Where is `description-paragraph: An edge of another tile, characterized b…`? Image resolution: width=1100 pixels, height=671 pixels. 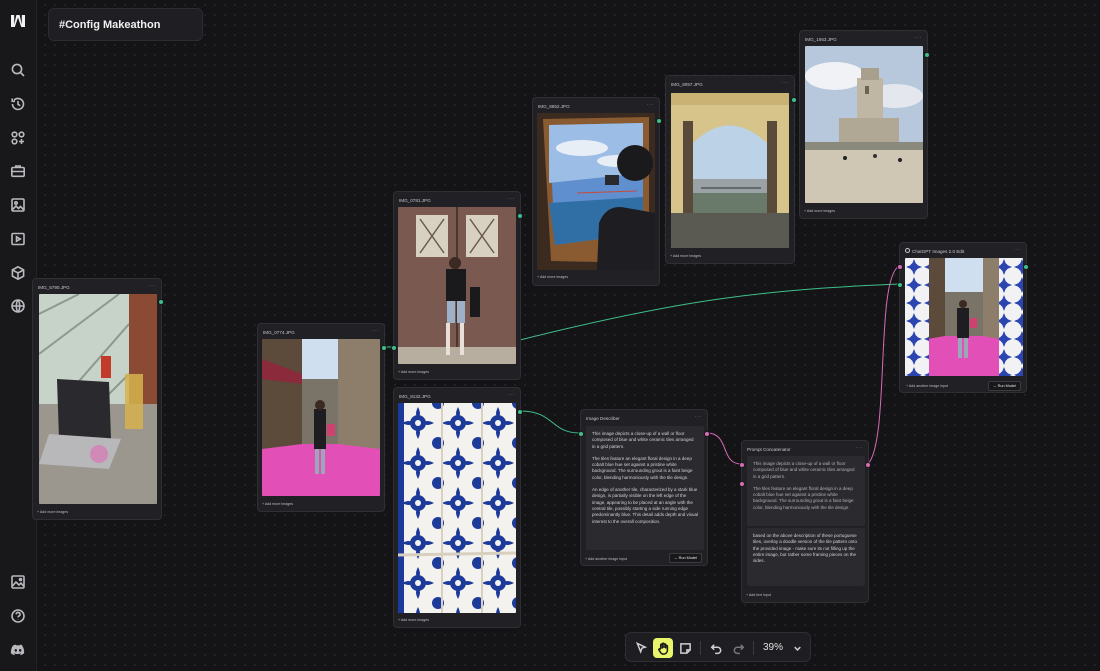 description-paragraph: An edge of another tile, characterized b… is located at coordinates (645, 505).